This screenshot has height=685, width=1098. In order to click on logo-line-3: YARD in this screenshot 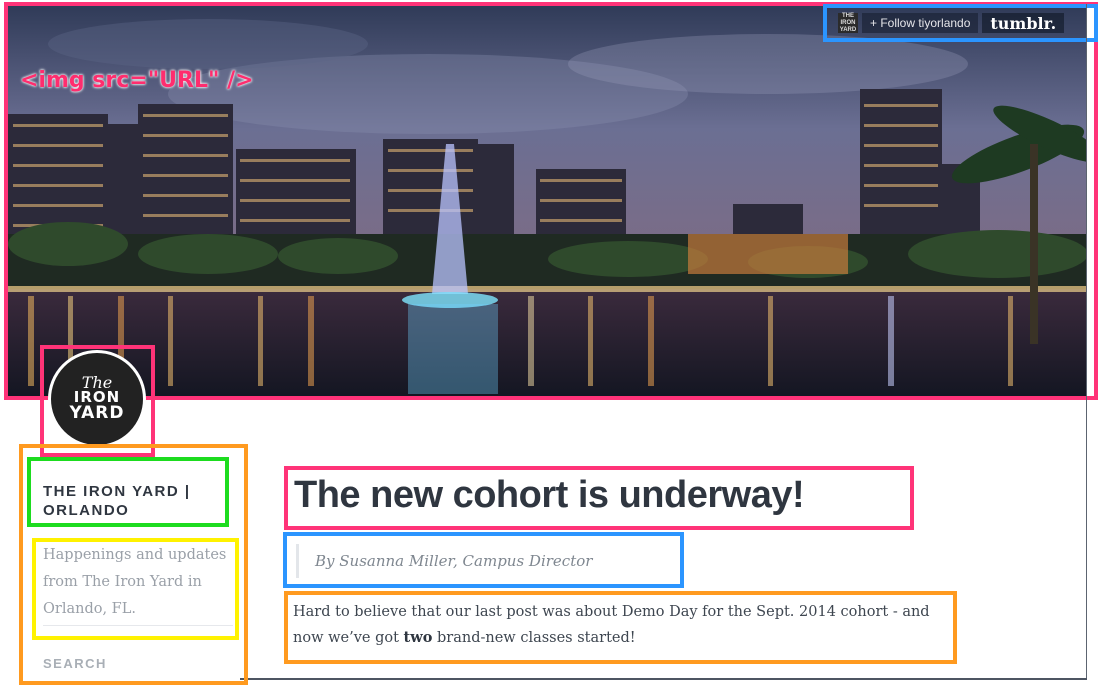, I will do `click(97, 413)`.